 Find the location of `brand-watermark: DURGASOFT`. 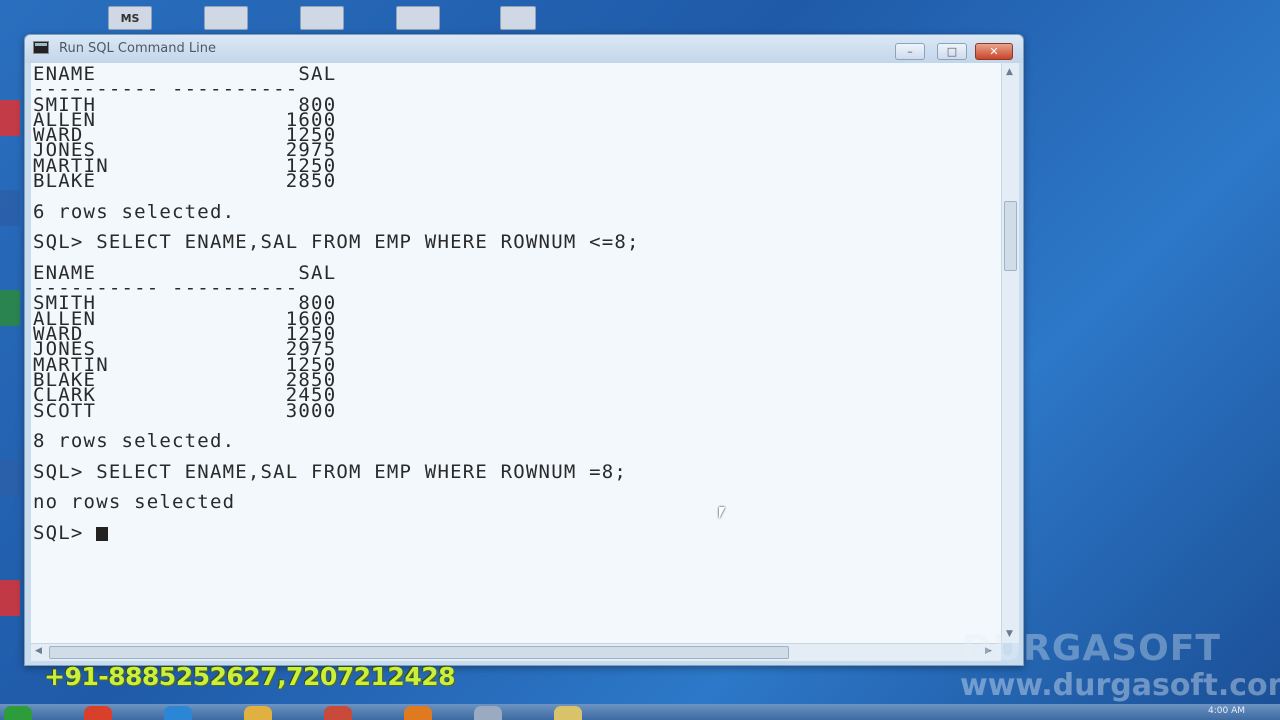

brand-watermark: DURGASOFT is located at coordinates (1091, 648).